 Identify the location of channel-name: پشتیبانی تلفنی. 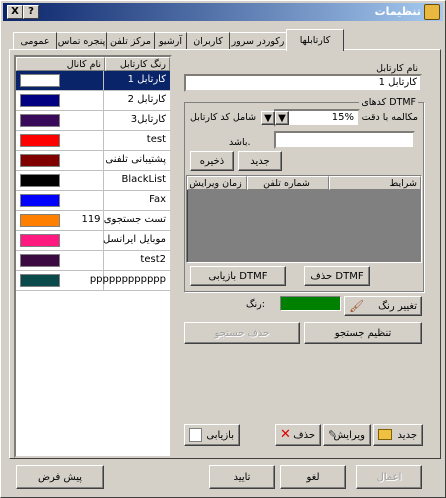
(135, 159).